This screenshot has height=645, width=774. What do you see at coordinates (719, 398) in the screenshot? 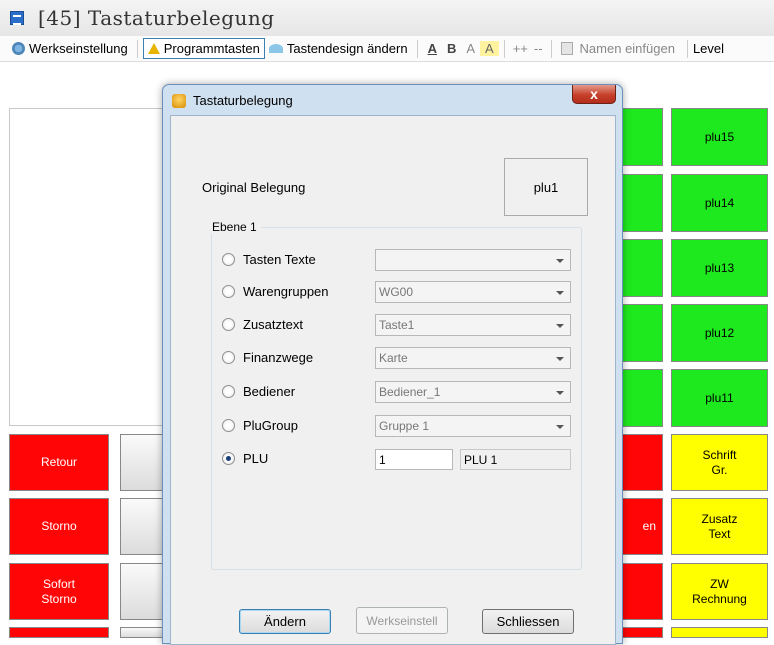
I see `key-plu11: plu11` at bounding box center [719, 398].